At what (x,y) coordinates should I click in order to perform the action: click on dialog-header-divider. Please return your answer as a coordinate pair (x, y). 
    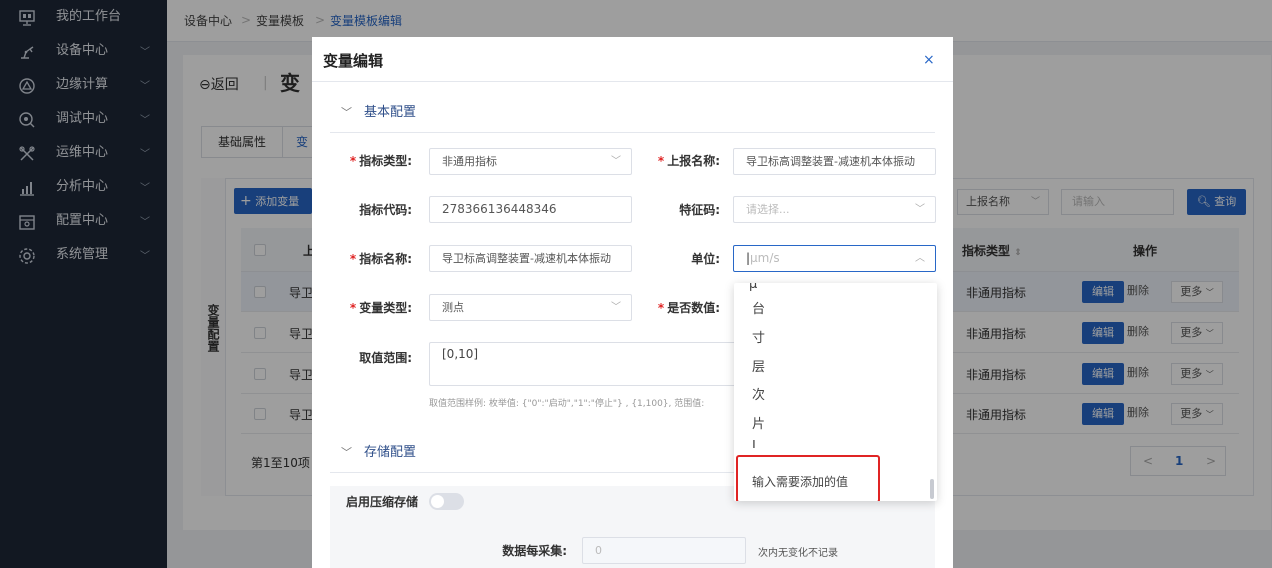
    Looking at the image, I should click on (632, 81).